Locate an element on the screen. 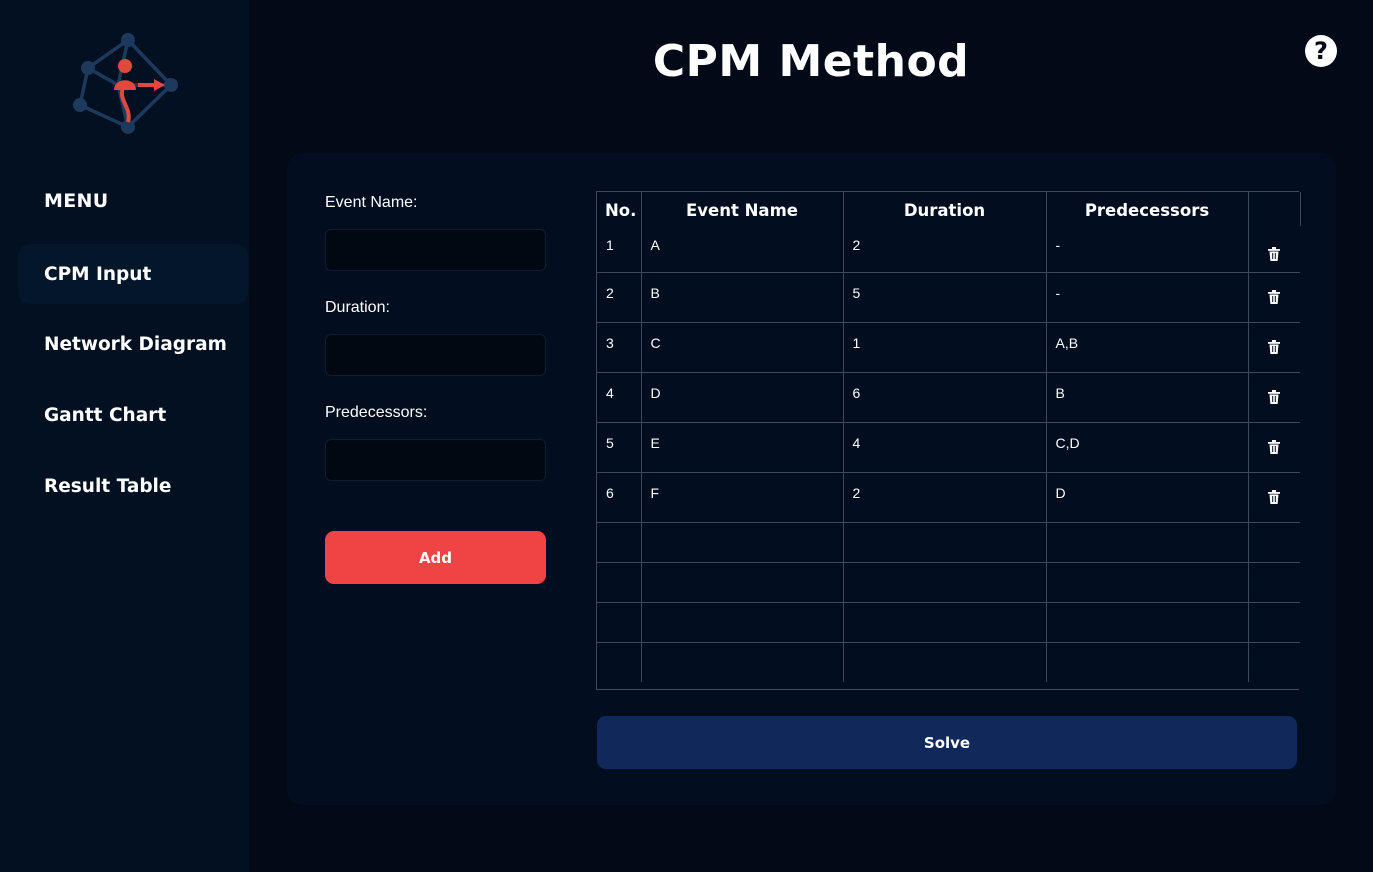  cell-duration: 6 is located at coordinates (945, 396).